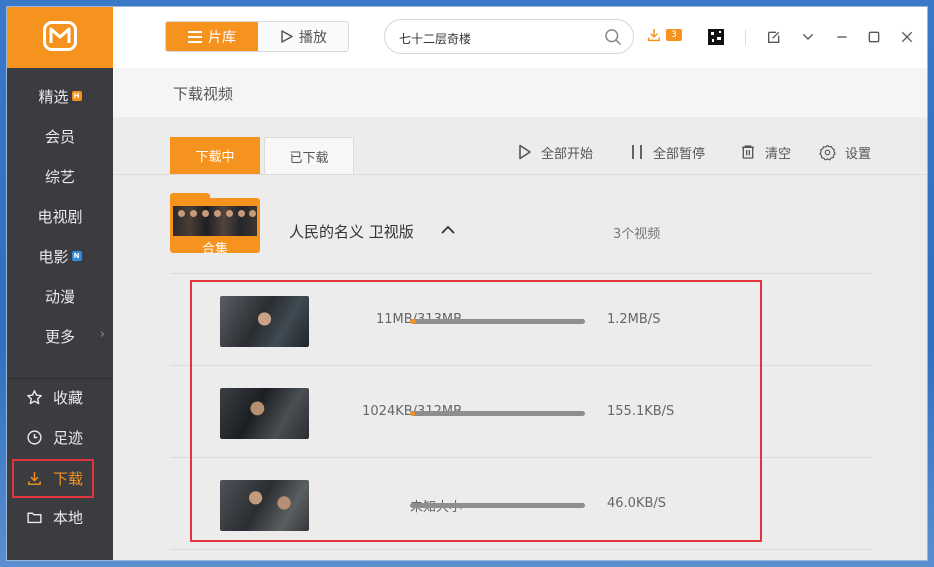  I want to click on folder-icon, so click(34, 517).